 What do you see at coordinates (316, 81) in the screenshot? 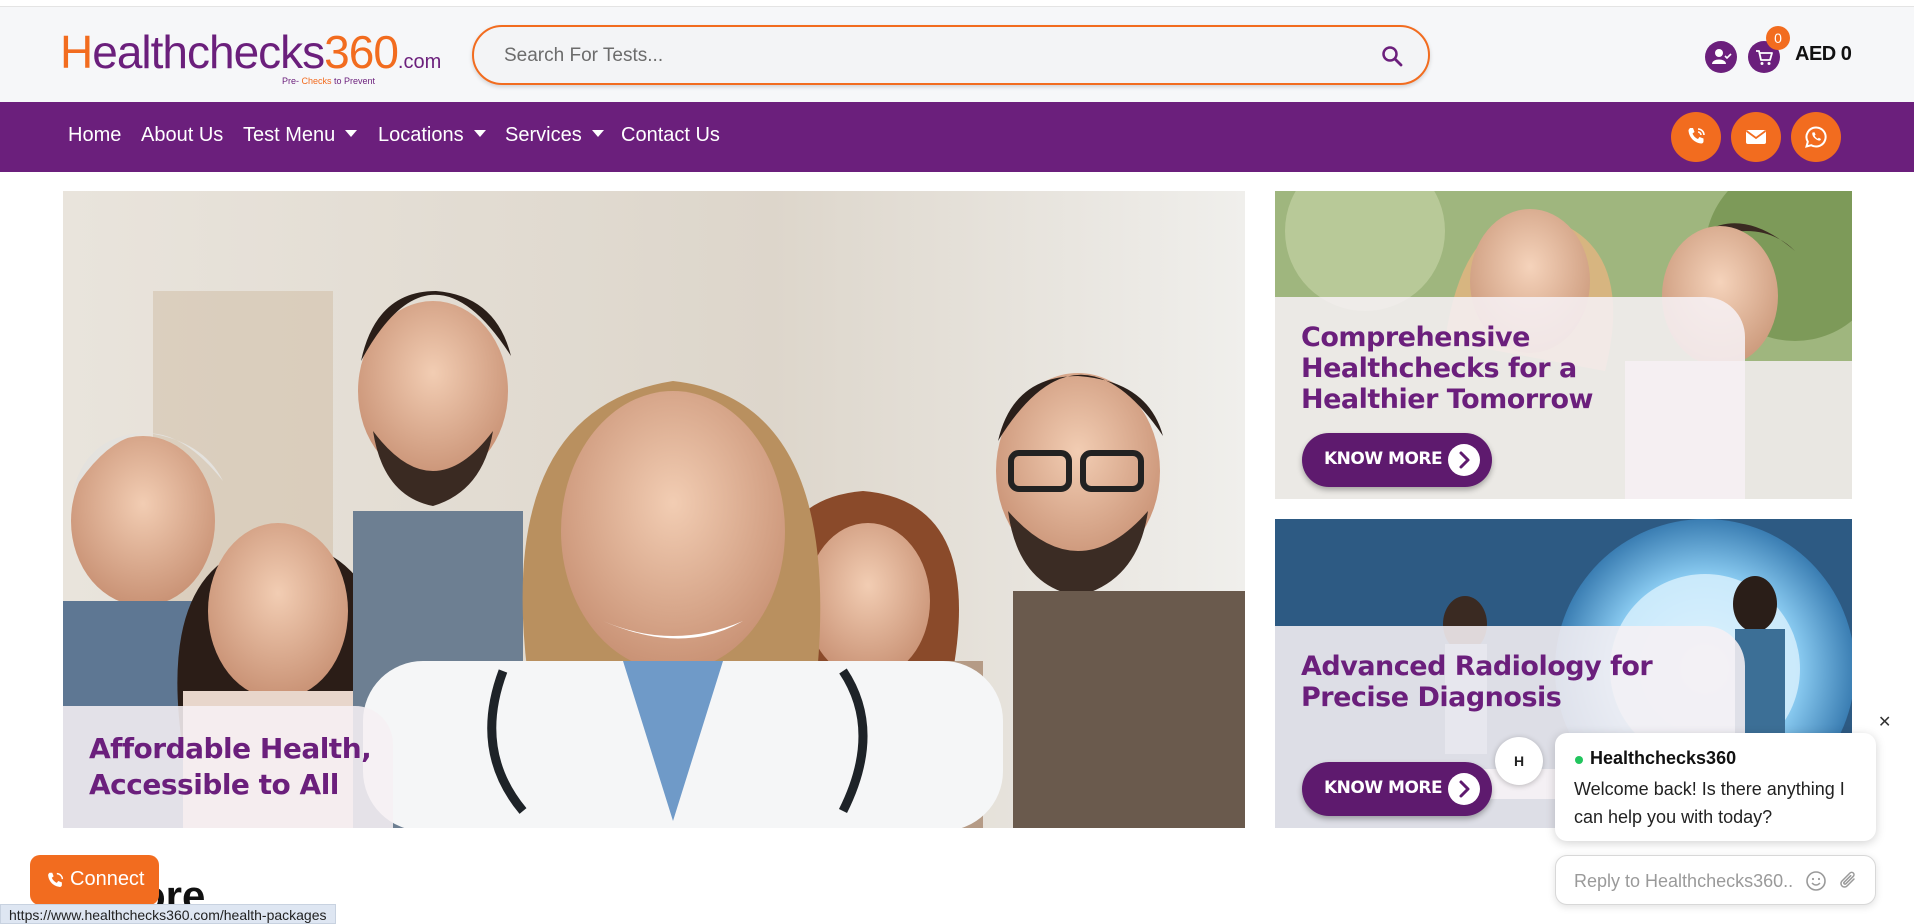
I see `tagline-part-2: Checks` at bounding box center [316, 81].